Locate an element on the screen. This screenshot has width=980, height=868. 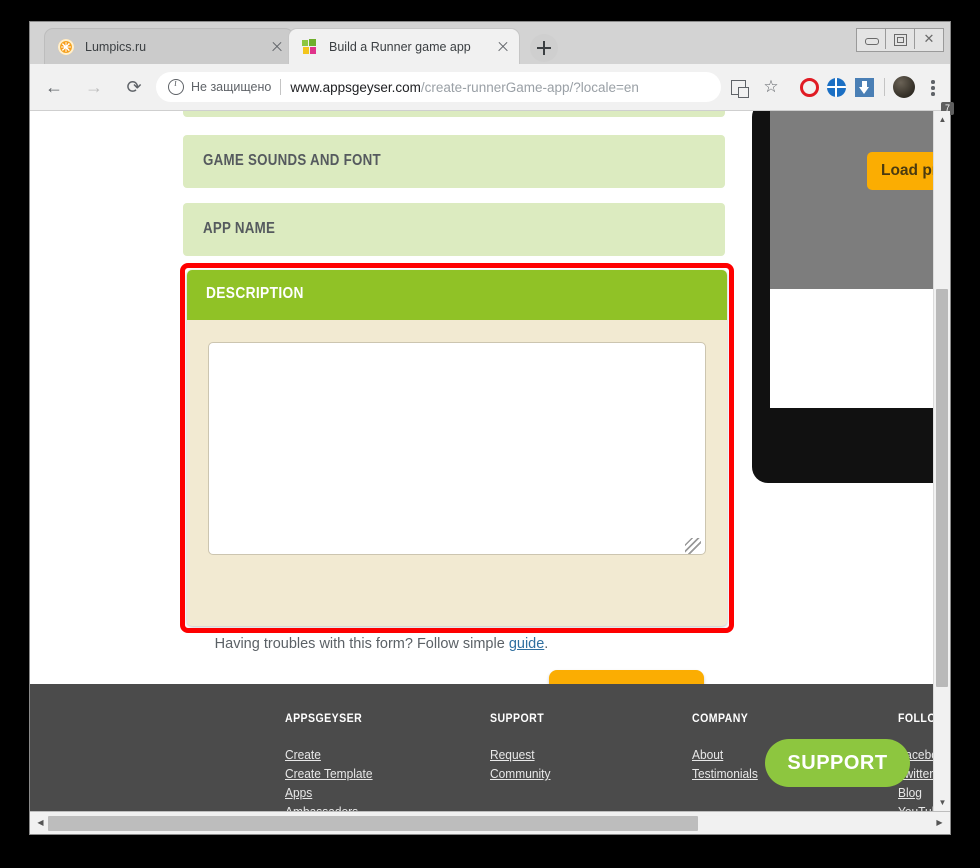
footer-column-title: COMPANY is located at coordinates (720, 718).